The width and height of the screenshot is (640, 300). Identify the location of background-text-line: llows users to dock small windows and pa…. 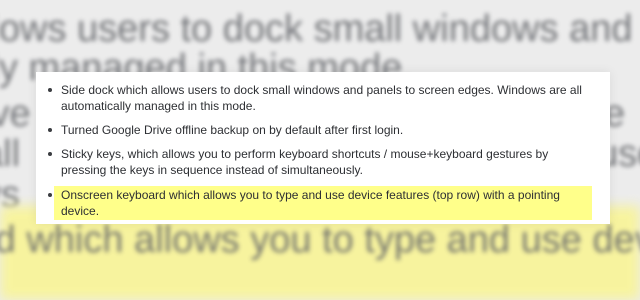
(320, 29).